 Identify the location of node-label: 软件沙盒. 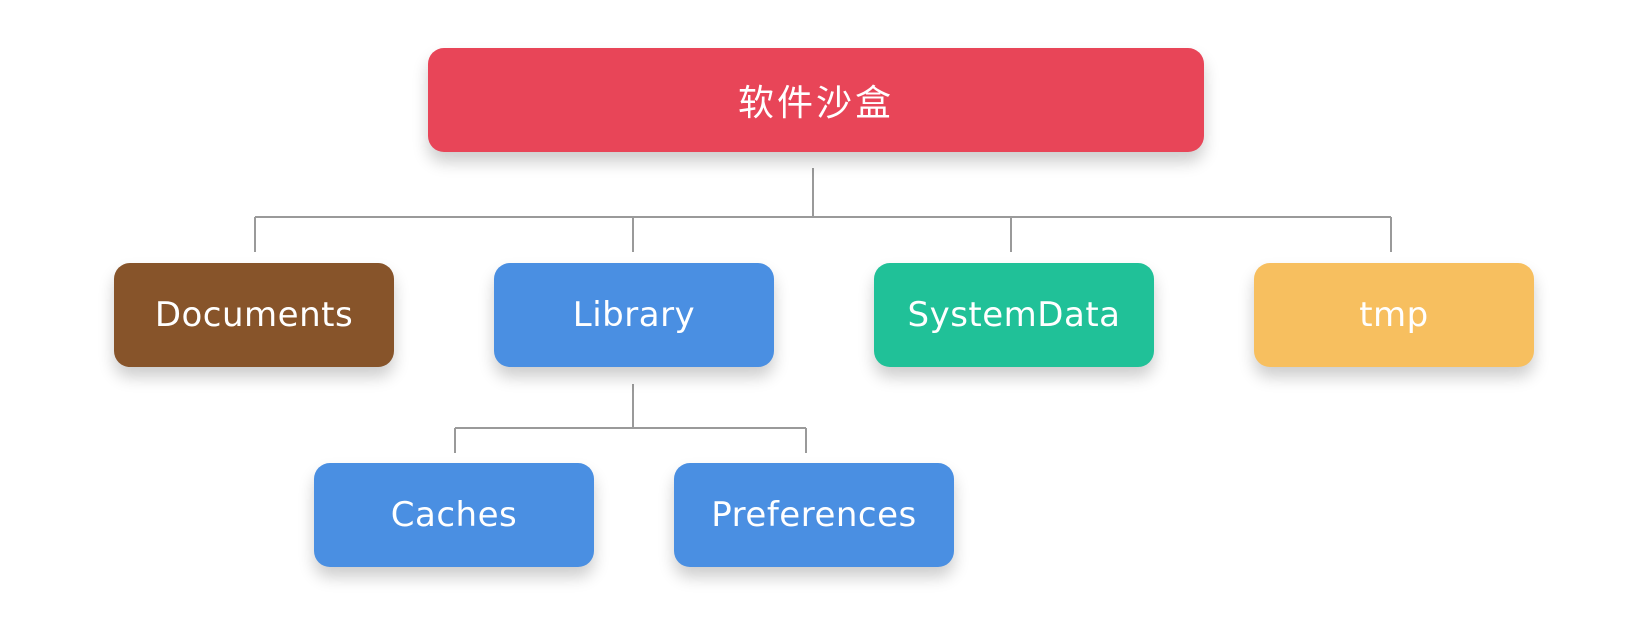
(815, 103).